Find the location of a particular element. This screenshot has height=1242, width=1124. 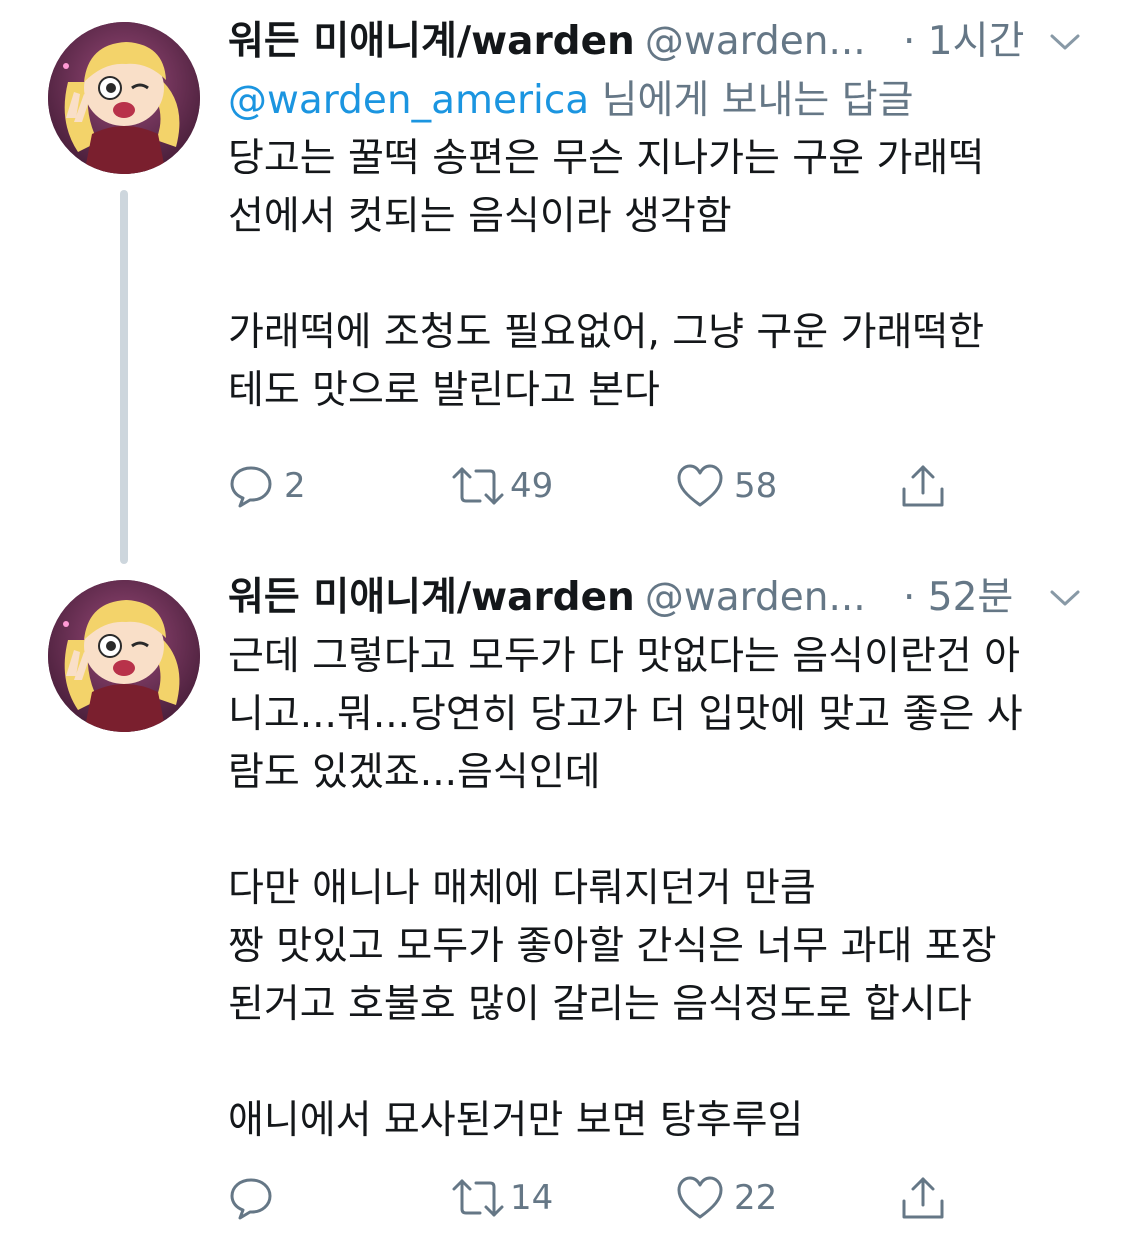

tweet-line: 테도 맛으로 발린다고 본다 is located at coordinates (444, 390).